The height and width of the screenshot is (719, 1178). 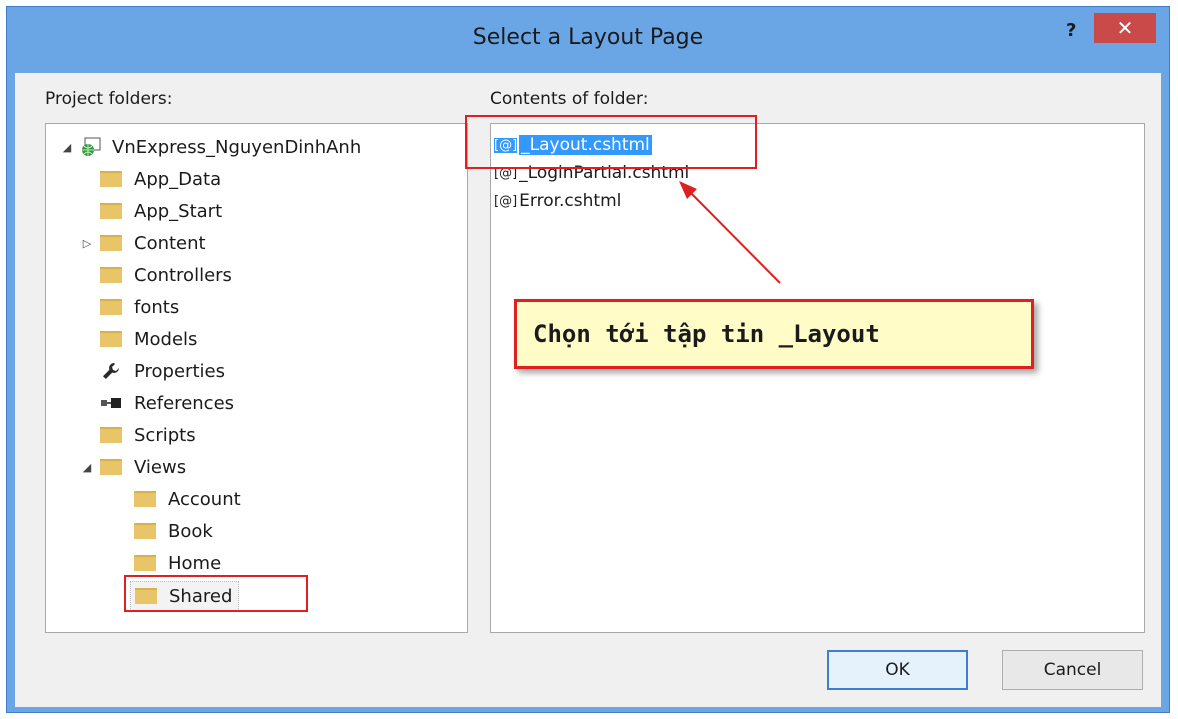 I want to click on title-bar: Select a Layout Page ? ✕, so click(x=588, y=38).